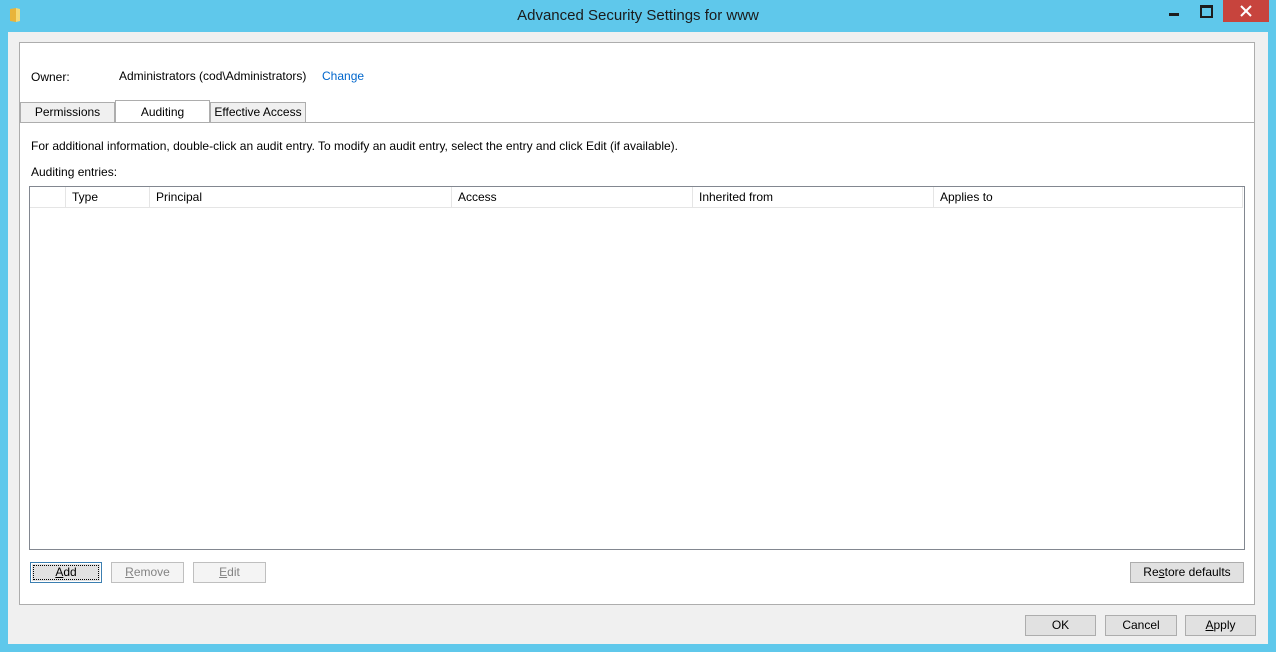 This screenshot has width=1276, height=652. I want to click on tab-effective-access: Effective Access, so click(258, 112).